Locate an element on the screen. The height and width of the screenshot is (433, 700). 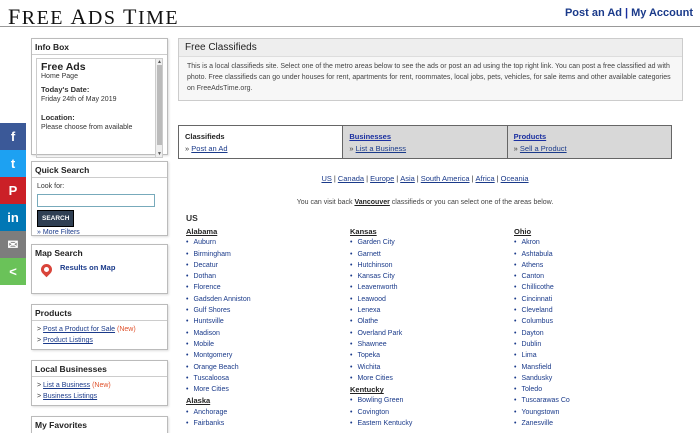
pinterest-share-button: P is located at coordinates (13, 190).